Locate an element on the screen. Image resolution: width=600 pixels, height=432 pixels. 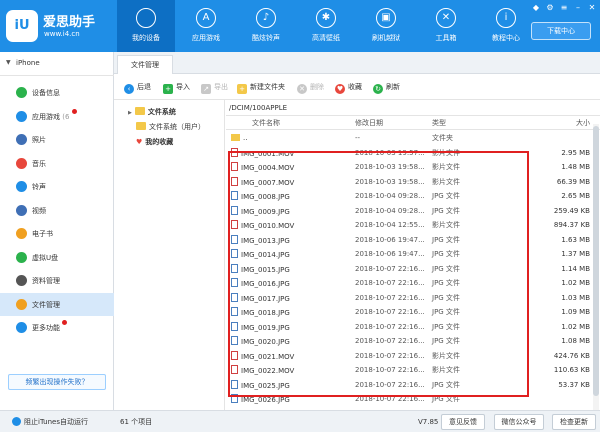
sidebar-item-ringtone: 铃声 is located at coordinates (57, 186).